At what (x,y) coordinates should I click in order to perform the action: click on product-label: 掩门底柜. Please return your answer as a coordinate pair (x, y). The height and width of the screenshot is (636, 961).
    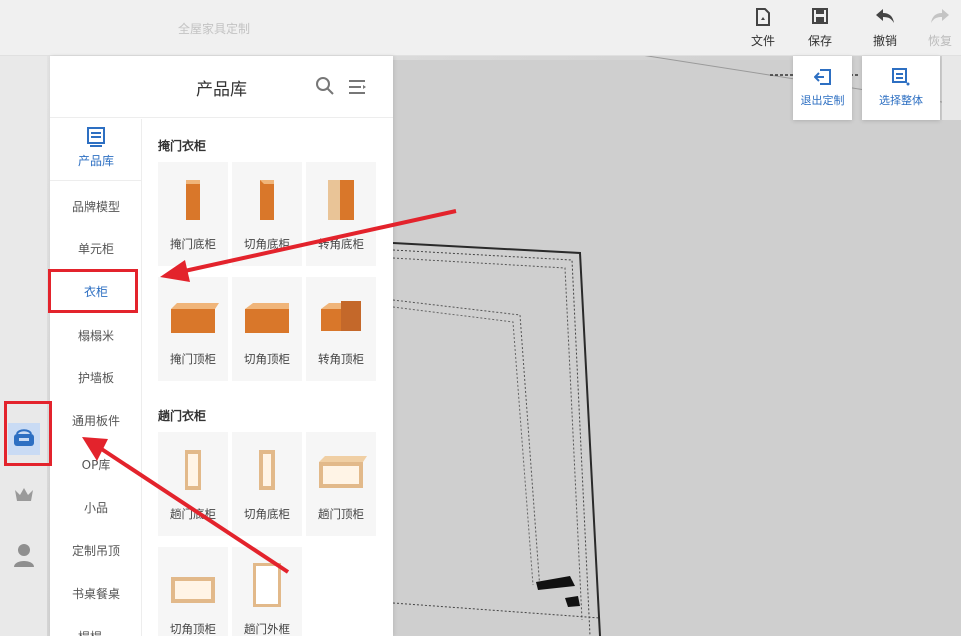
    Looking at the image, I should click on (193, 244).